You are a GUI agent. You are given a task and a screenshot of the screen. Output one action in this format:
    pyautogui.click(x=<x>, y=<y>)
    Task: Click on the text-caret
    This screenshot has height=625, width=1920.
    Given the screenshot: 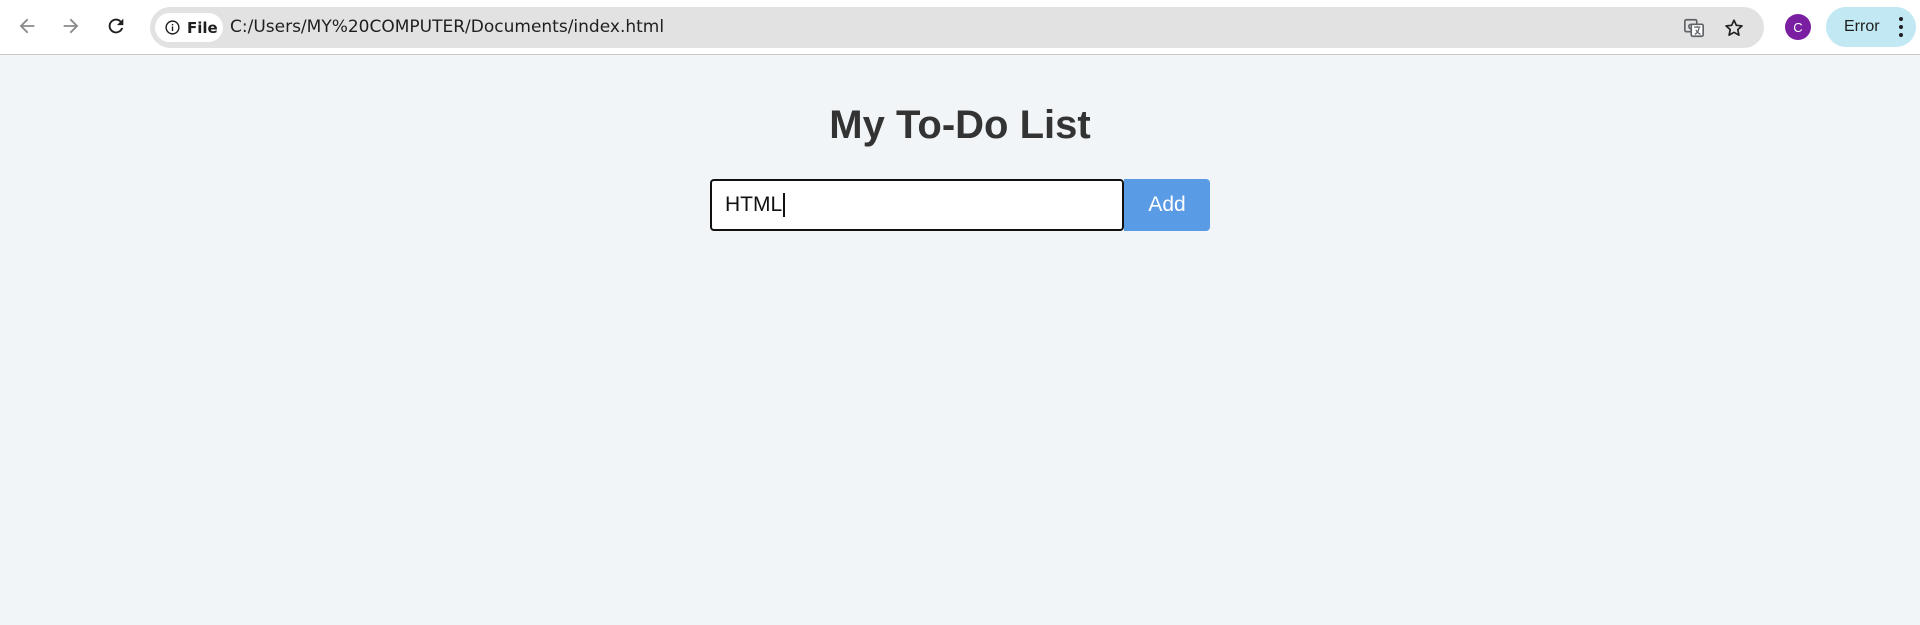 What is the action you would take?
    pyautogui.click(x=784, y=205)
    